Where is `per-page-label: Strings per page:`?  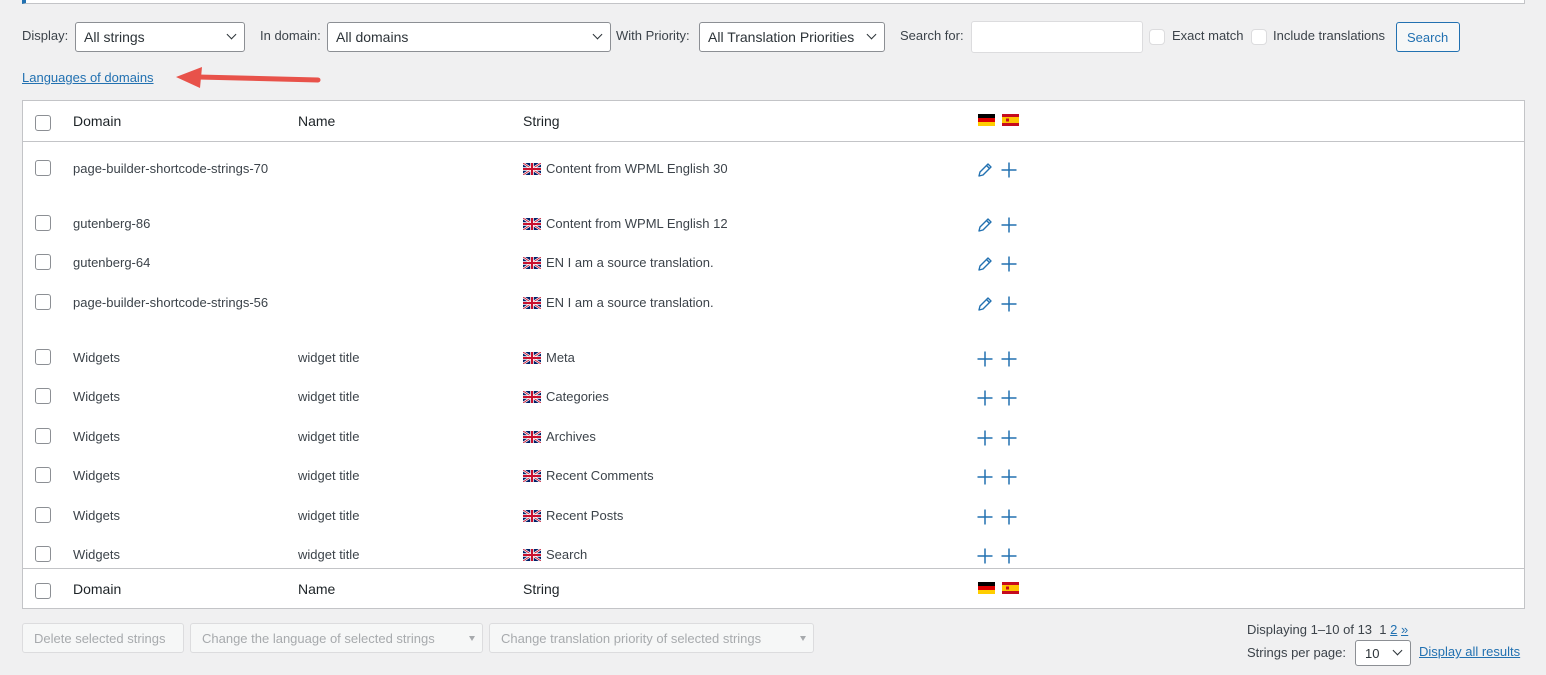
per-page-label: Strings per page: is located at coordinates (1297, 652).